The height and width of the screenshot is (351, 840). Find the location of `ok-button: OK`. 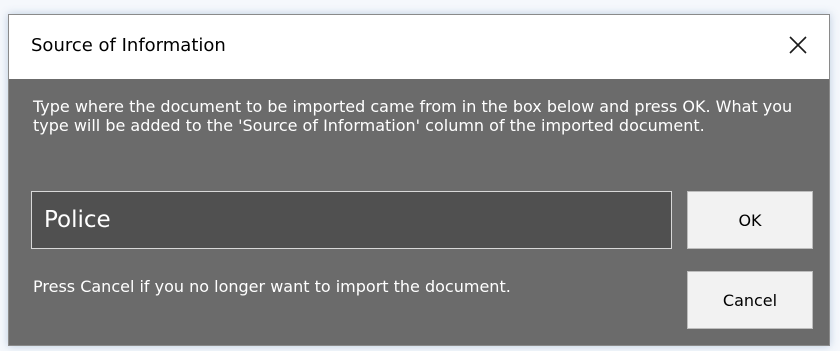

ok-button: OK is located at coordinates (750, 220).